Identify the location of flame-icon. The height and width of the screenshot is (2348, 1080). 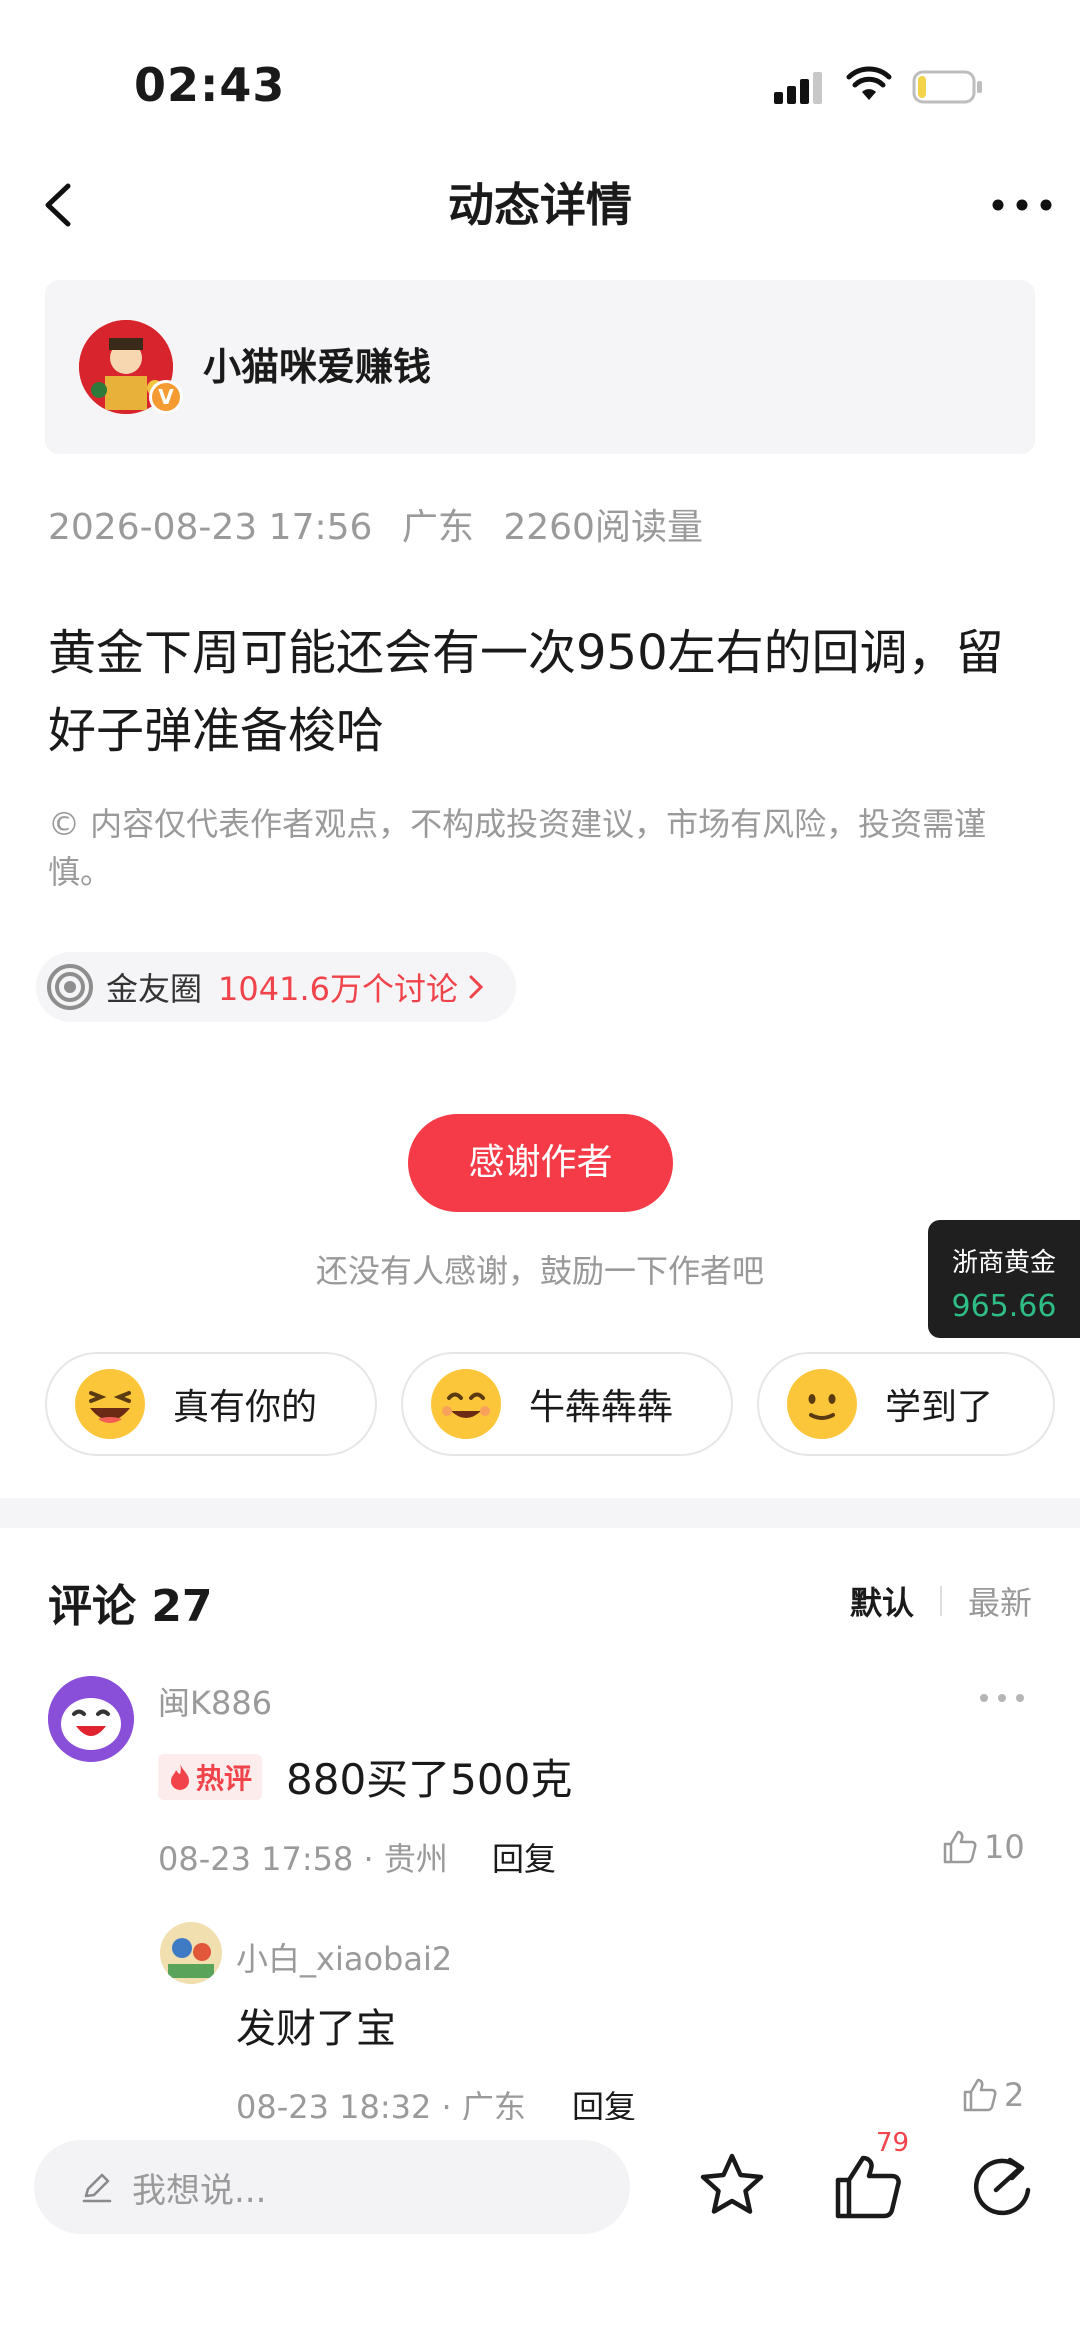
(180, 1777).